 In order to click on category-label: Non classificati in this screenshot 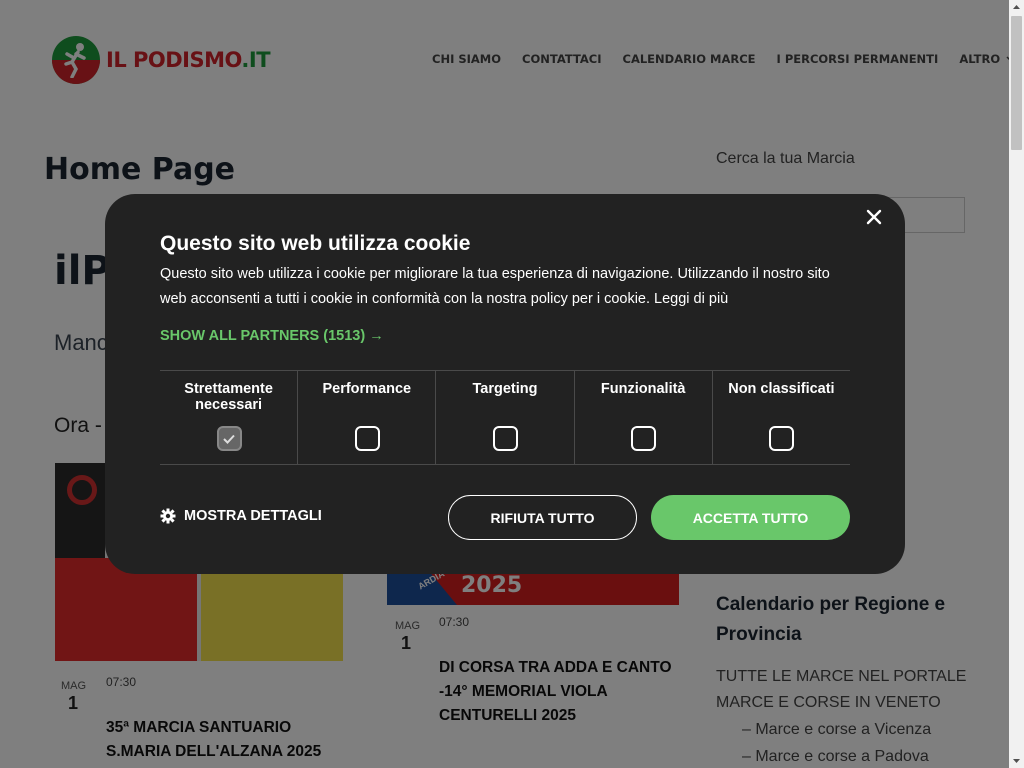, I will do `click(781, 389)`.